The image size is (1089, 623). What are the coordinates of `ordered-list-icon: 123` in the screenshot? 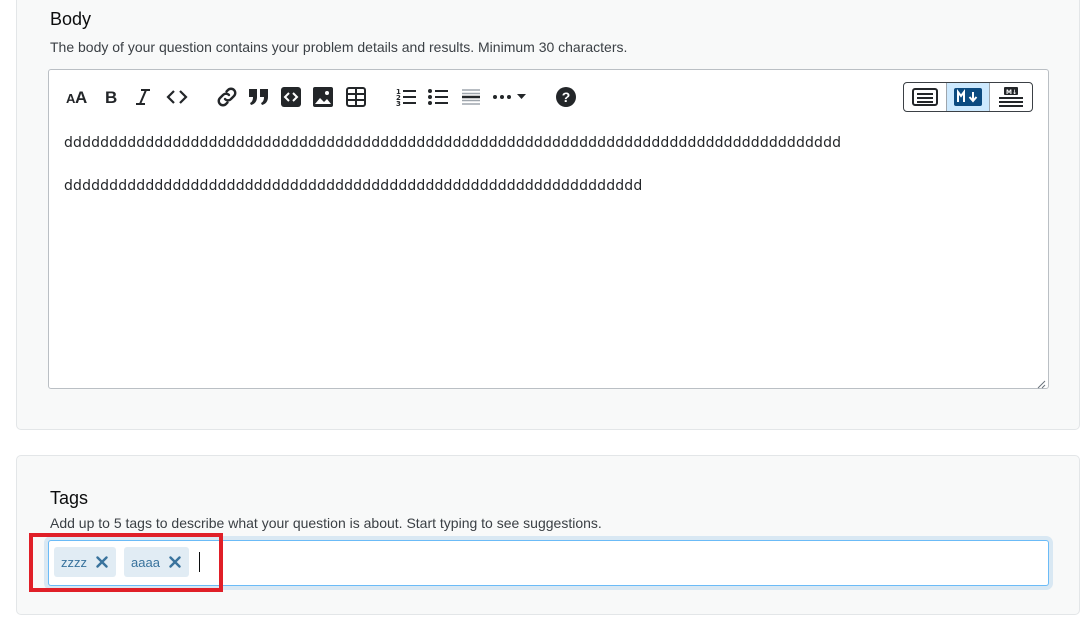 It's located at (406, 97).